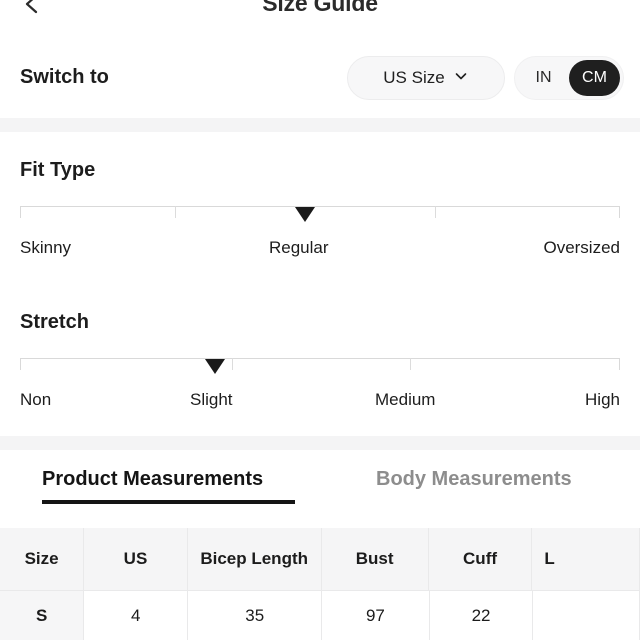  I want to click on fit-type-labels: Skinny Regular Oversized, so click(320, 250).